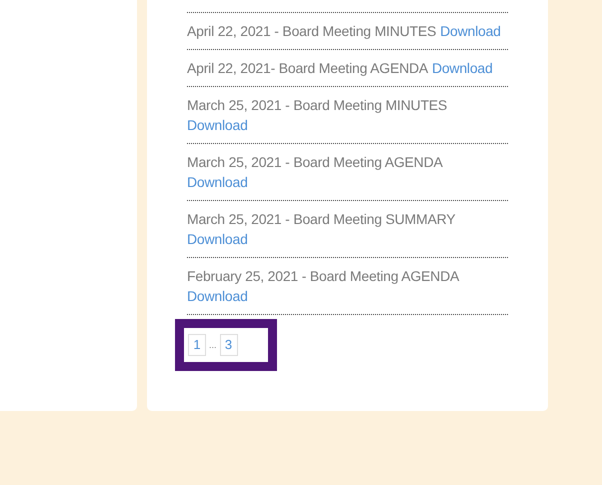 This screenshot has width=602, height=485. What do you see at coordinates (311, 31) in the screenshot?
I see `document-title: April 22, 2021 - Board Meeting MINUTES` at bounding box center [311, 31].